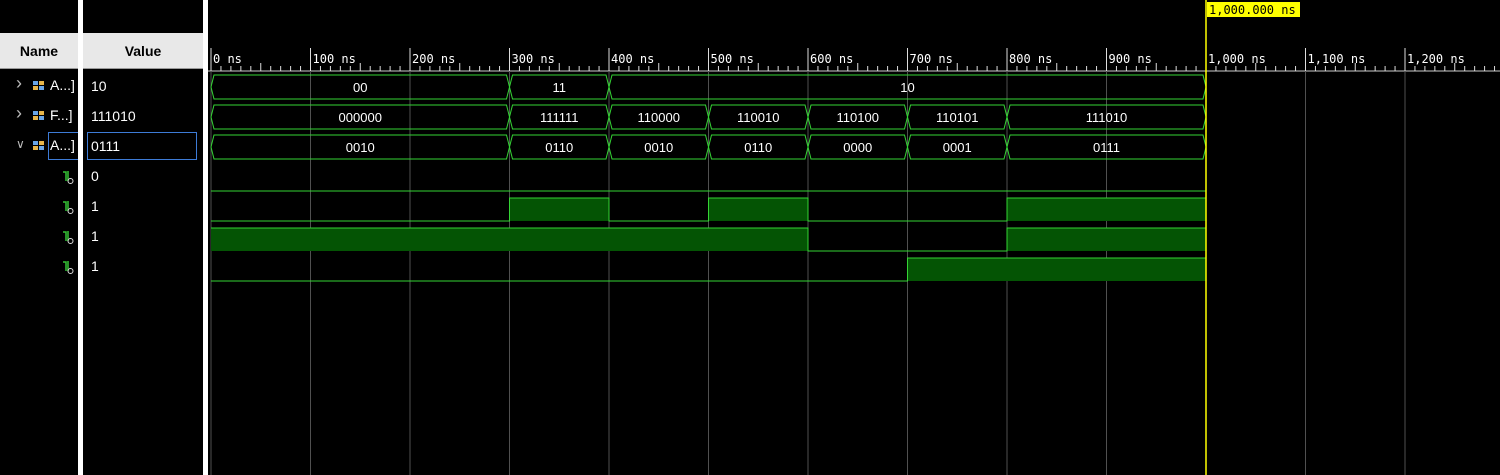 The height and width of the screenshot is (475, 1500). Describe the element at coordinates (957, 147) in the screenshot. I see `bus-value-label: 0001` at that location.